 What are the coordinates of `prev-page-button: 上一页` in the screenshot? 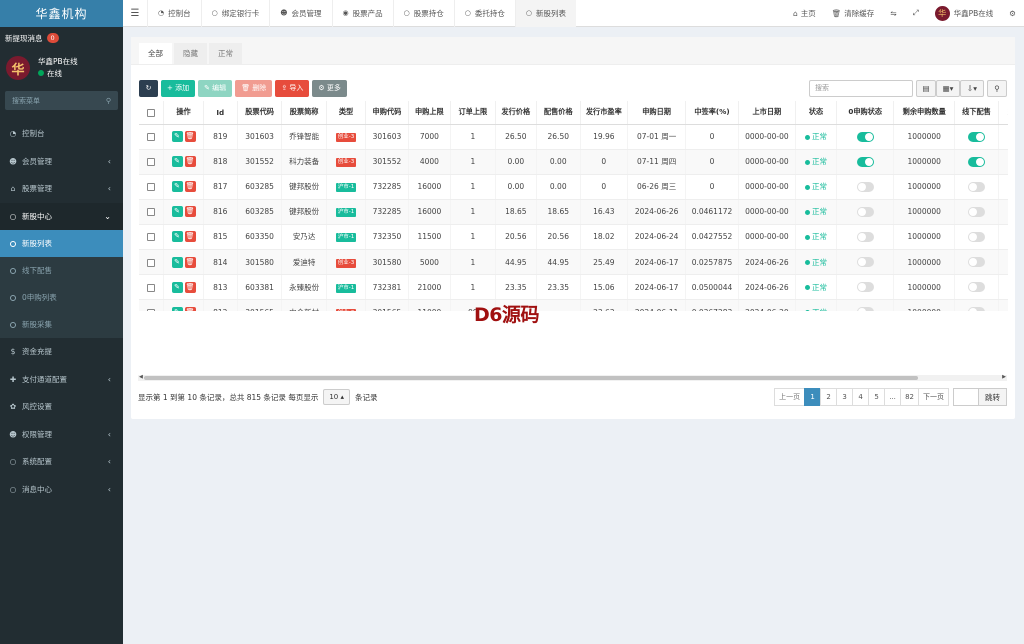 It's located at (790, 397).